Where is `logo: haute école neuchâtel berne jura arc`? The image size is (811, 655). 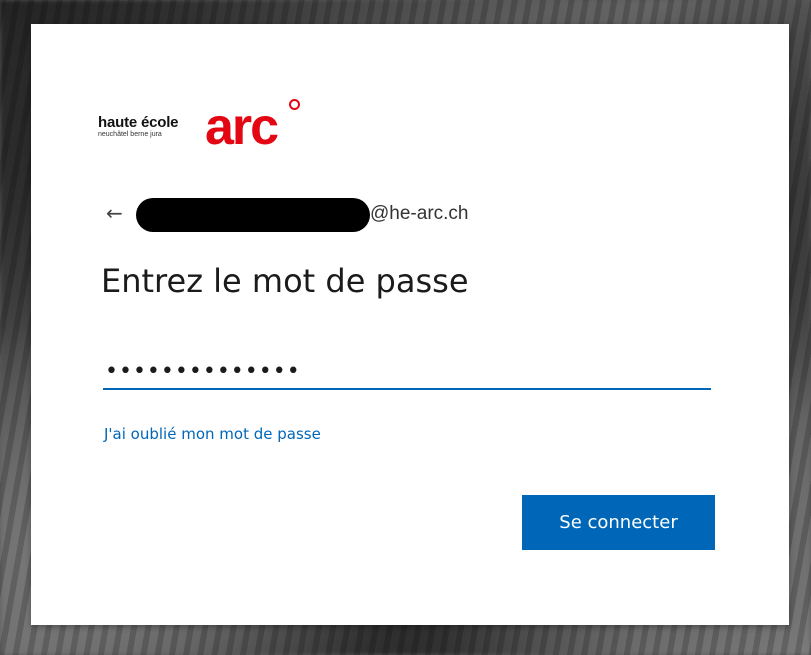 logo: haute école neuchâtel berne jura arc is located at coordinates (213, 128).